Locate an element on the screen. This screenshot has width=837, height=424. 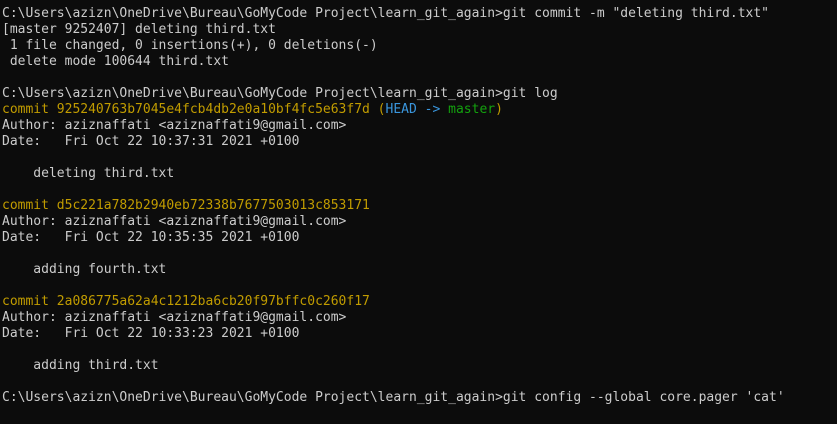
date-line: Date: Fri Oct 22 10:33:23 2021 +0100 is located at coordinates (151, 333).